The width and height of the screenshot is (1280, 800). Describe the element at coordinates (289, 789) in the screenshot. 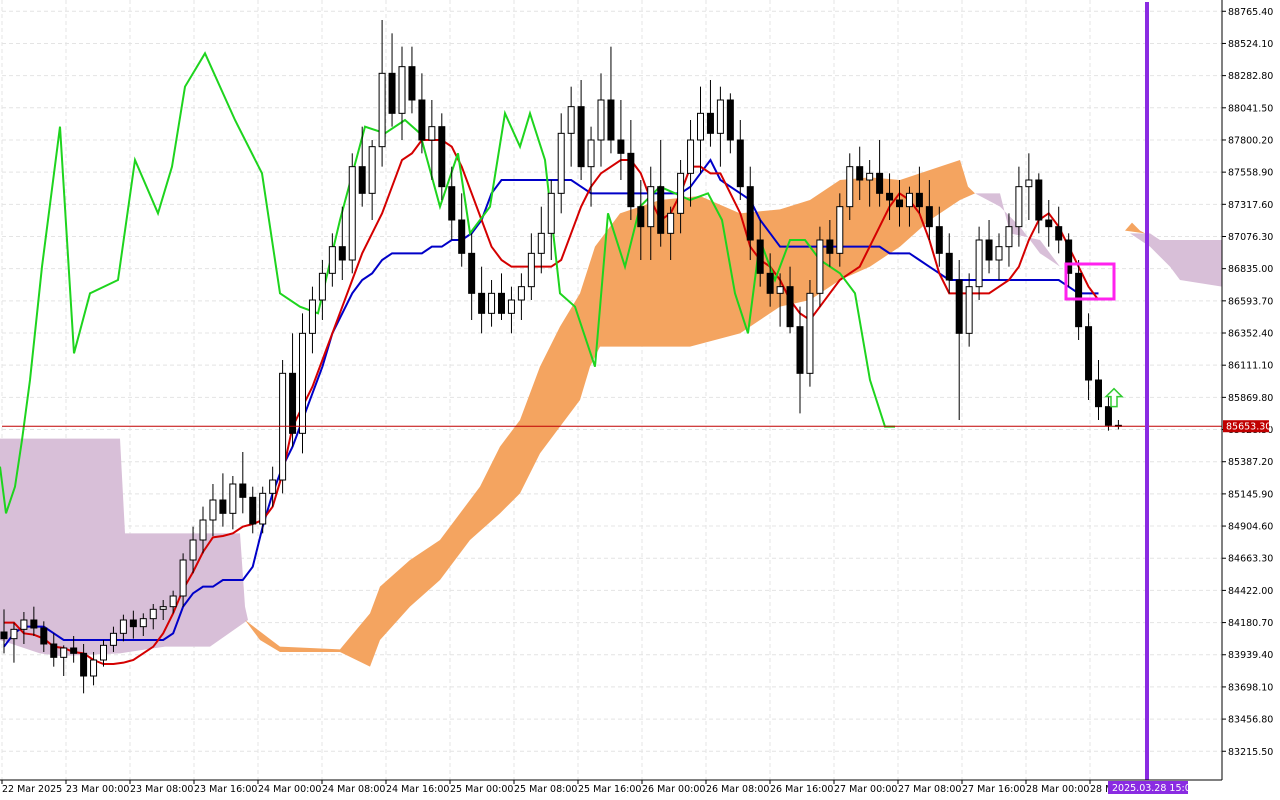

I see `time-tick-label: 24 Mar 00:00` at that location.